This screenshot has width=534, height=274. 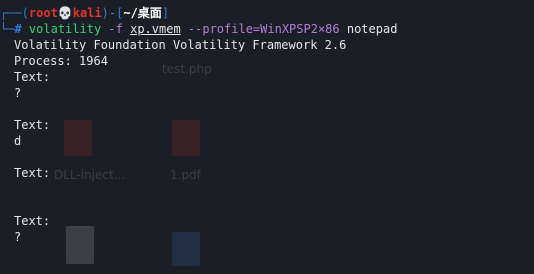 I want to click on prompt-bracket-close: ], so click(x=165, y=13).